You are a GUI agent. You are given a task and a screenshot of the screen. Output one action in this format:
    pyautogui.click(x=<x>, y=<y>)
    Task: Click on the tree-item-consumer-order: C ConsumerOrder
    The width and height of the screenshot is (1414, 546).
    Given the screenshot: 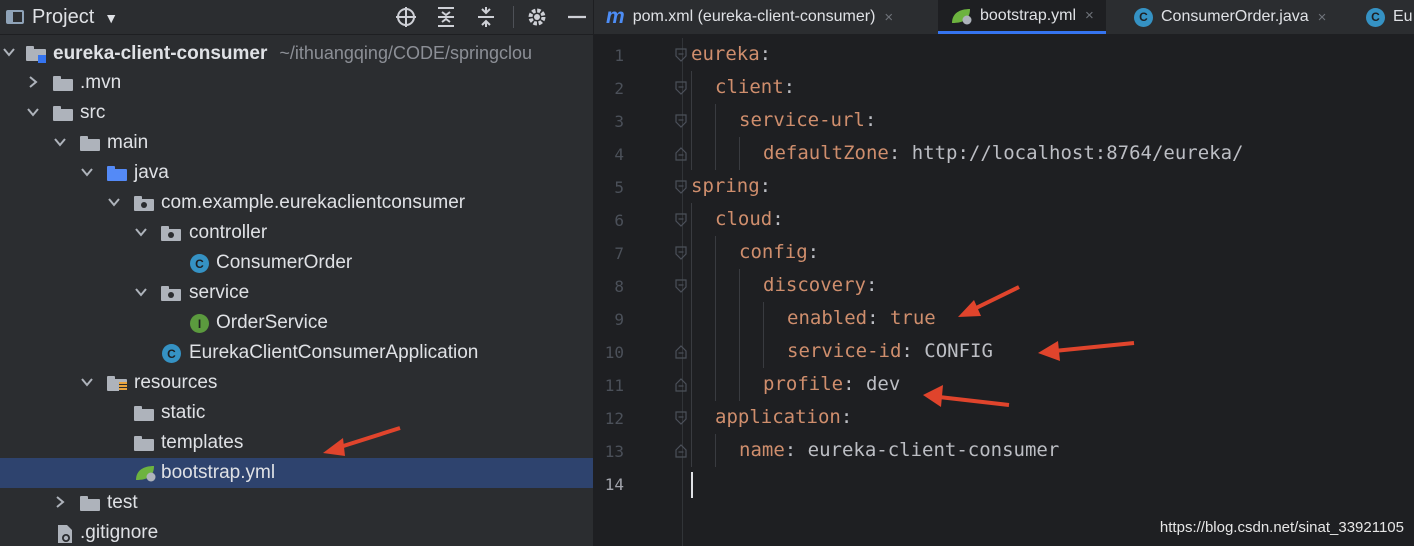 What is the action you would take?
    pyautogui.click(x=296, y=263)
    